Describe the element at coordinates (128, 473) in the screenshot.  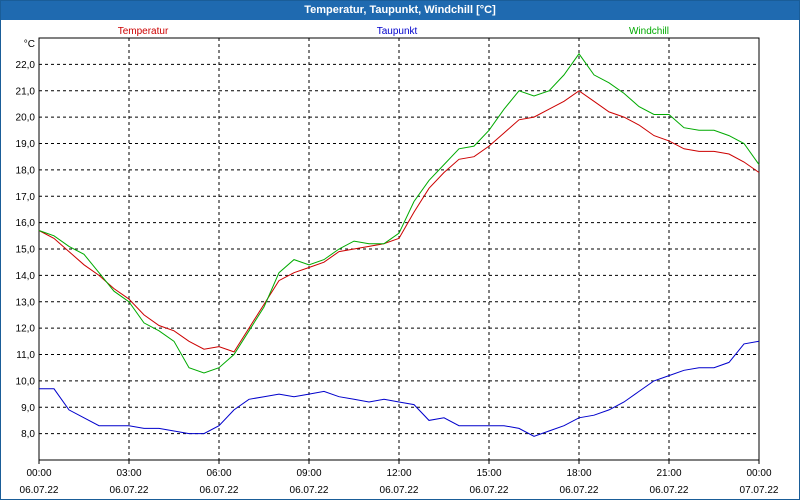
I see `x-tick-time: 03:00` at that location.